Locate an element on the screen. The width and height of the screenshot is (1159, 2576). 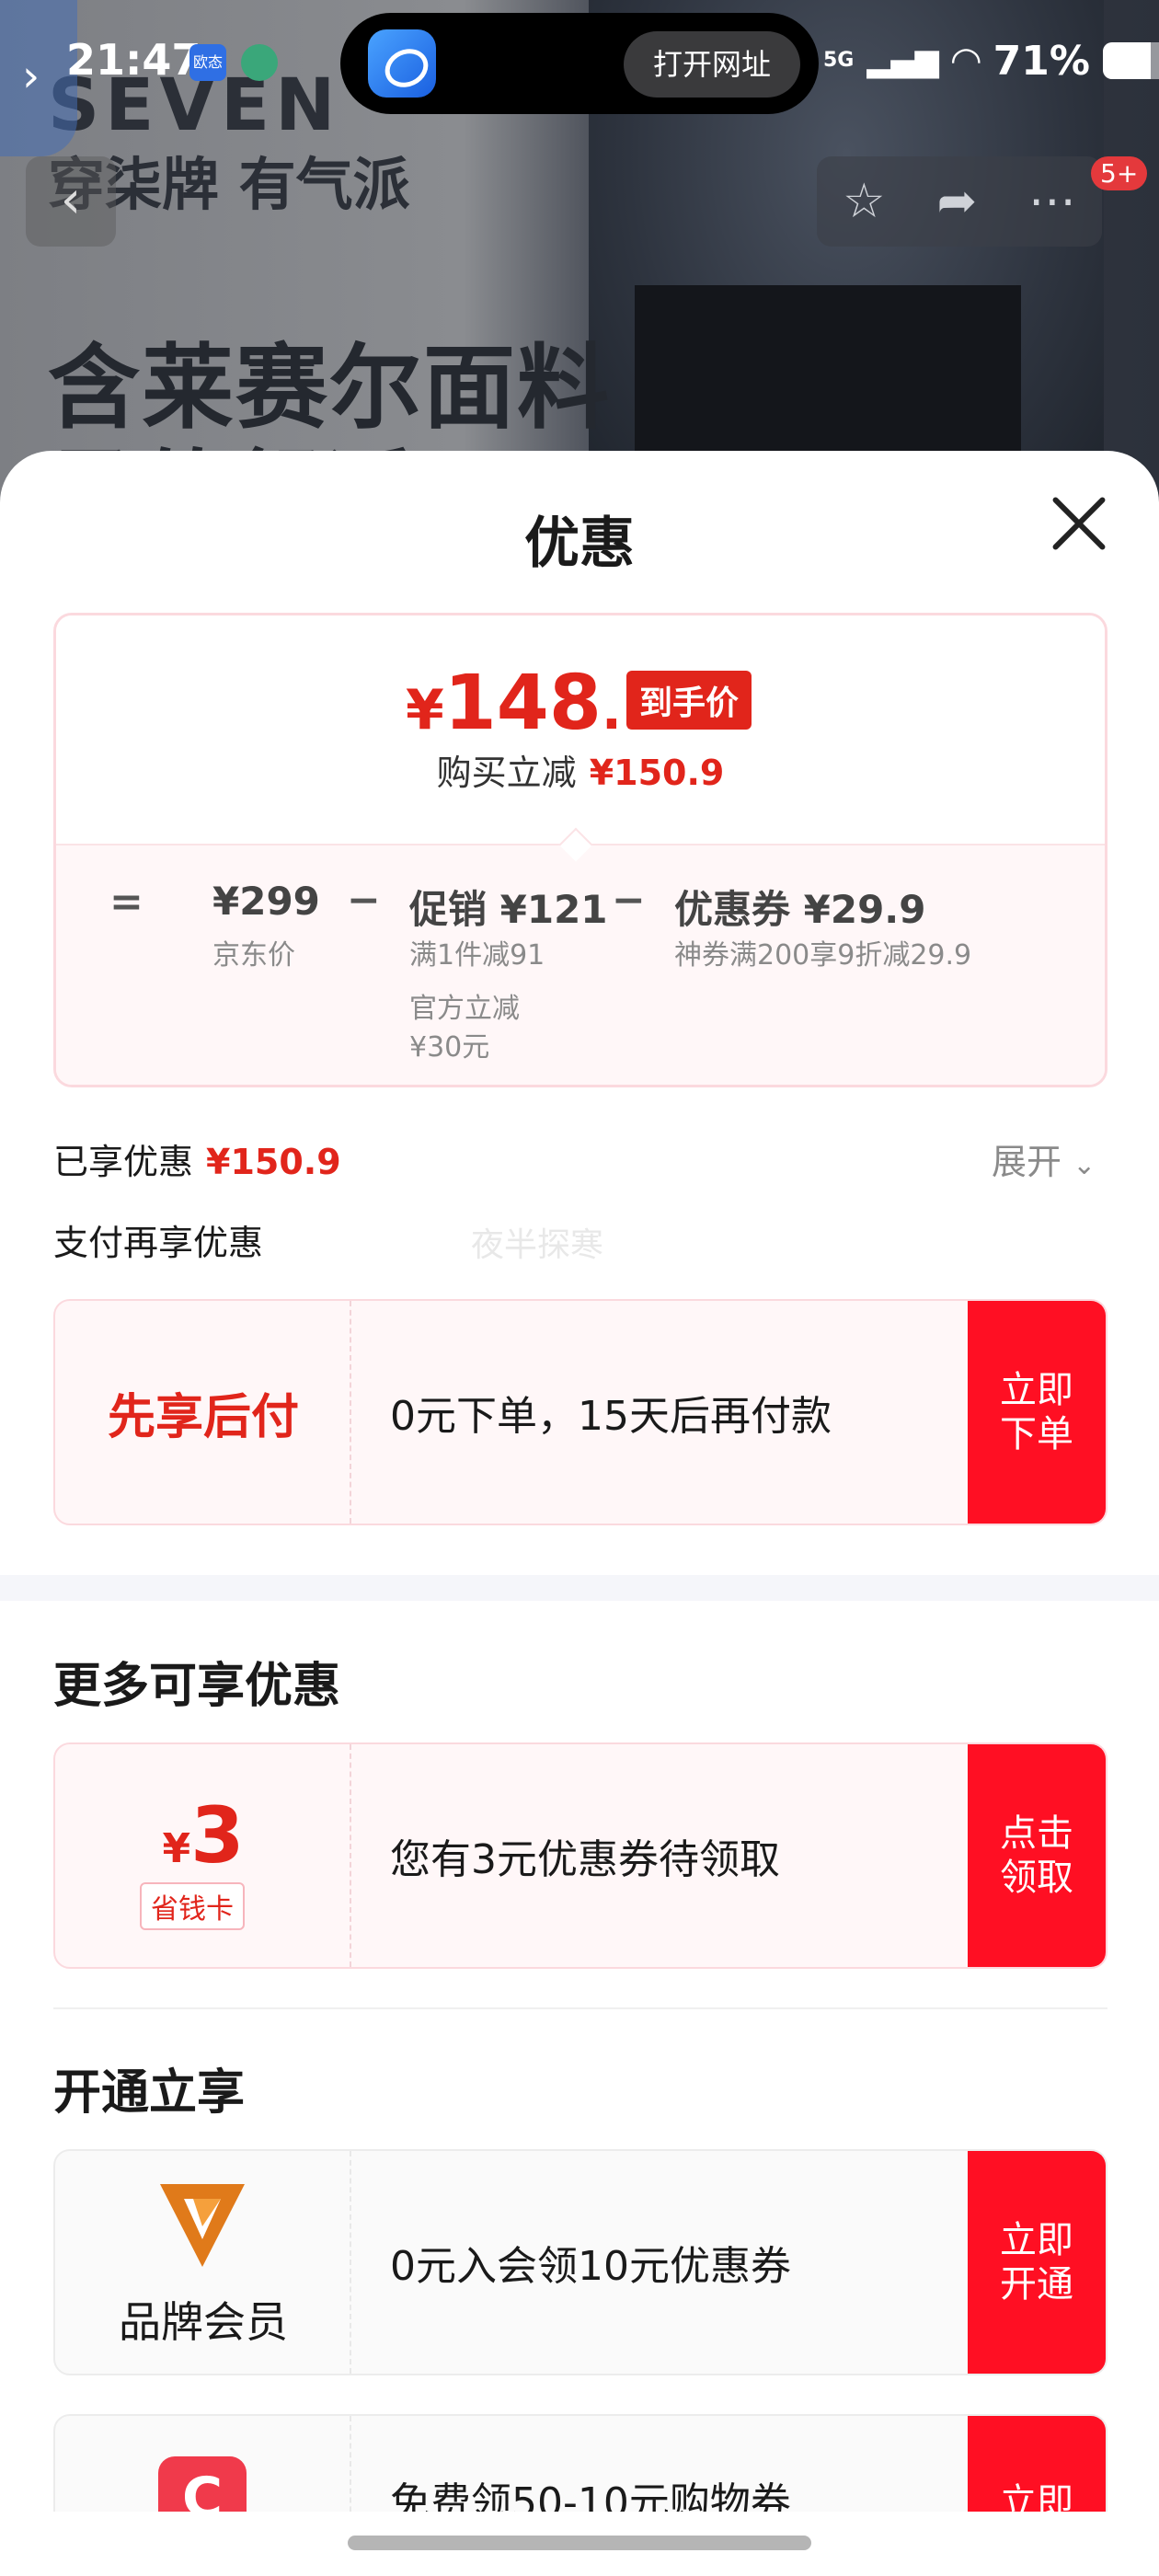
instant-reduction: 购买立减 ¥150.9 is located at coordinates (580, 773).